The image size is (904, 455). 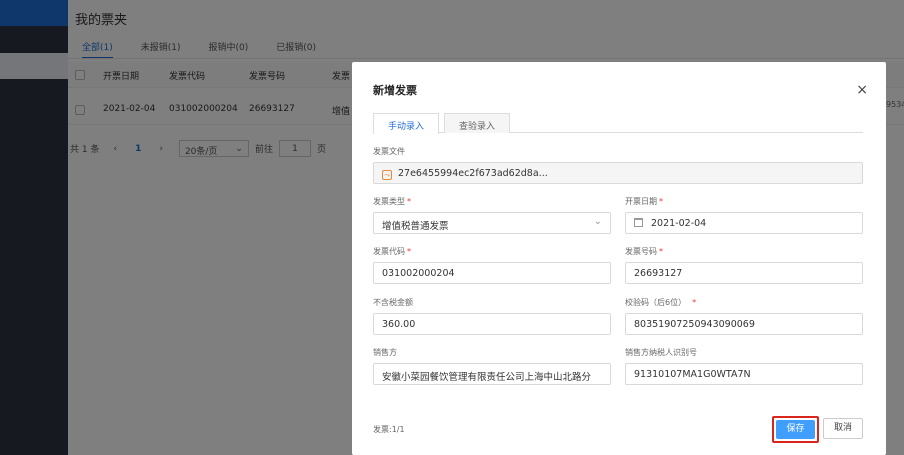 I want to click on invoice-code-input: 031002000204, so click(x=492, y=273).